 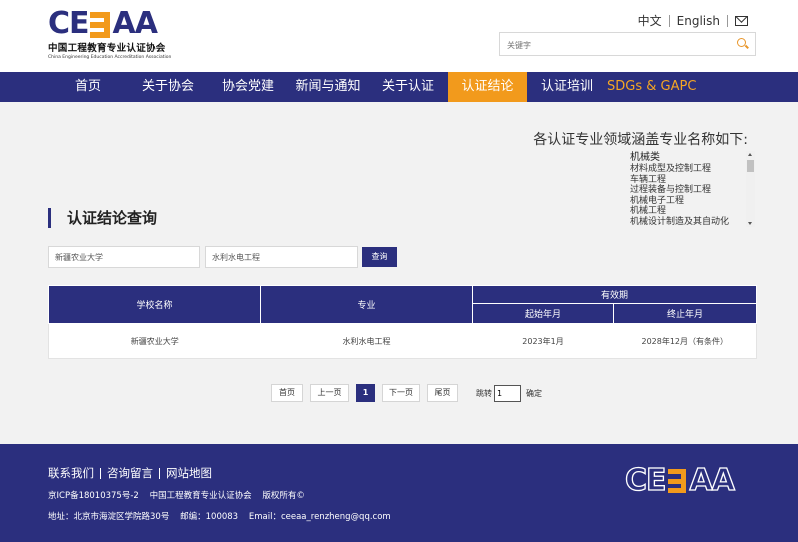 What do you see at coordinates (366, 304) in the screenshot?
I see `header-major: 专业` at bounding box center [366, 304].